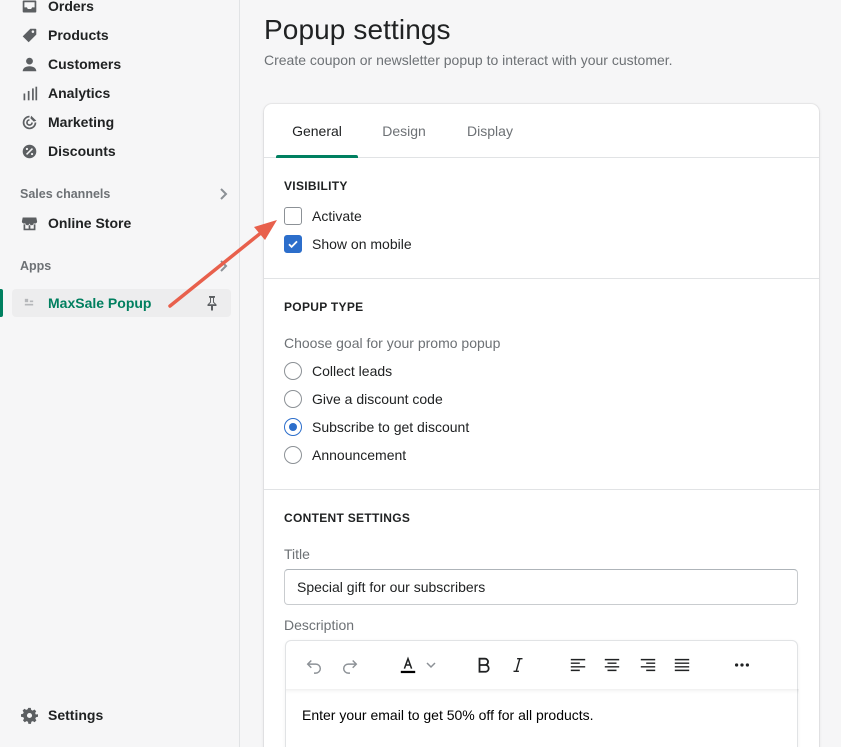  Describe the element at coordinates (362, 244) in the screenshot. I see `show-on-mobile-label: Show on mobile` at that location.